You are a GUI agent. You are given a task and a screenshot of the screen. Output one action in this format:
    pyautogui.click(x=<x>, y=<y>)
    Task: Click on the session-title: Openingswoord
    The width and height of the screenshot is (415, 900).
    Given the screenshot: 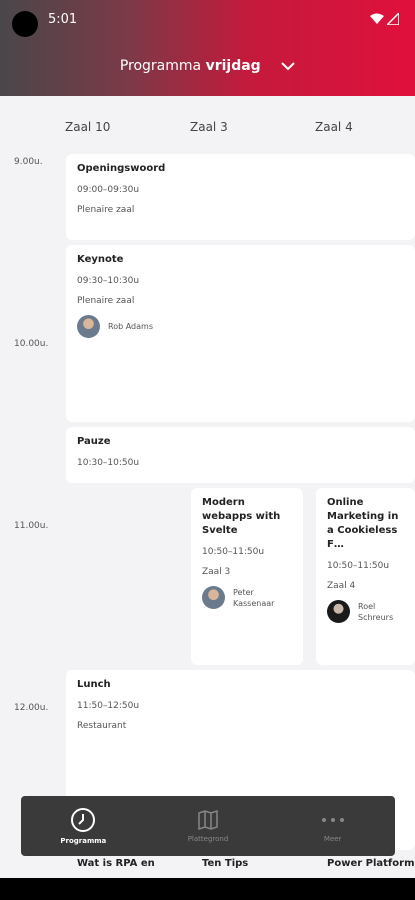 What is the action you would take?
    pyautogui.click(x=121, y=168)
    